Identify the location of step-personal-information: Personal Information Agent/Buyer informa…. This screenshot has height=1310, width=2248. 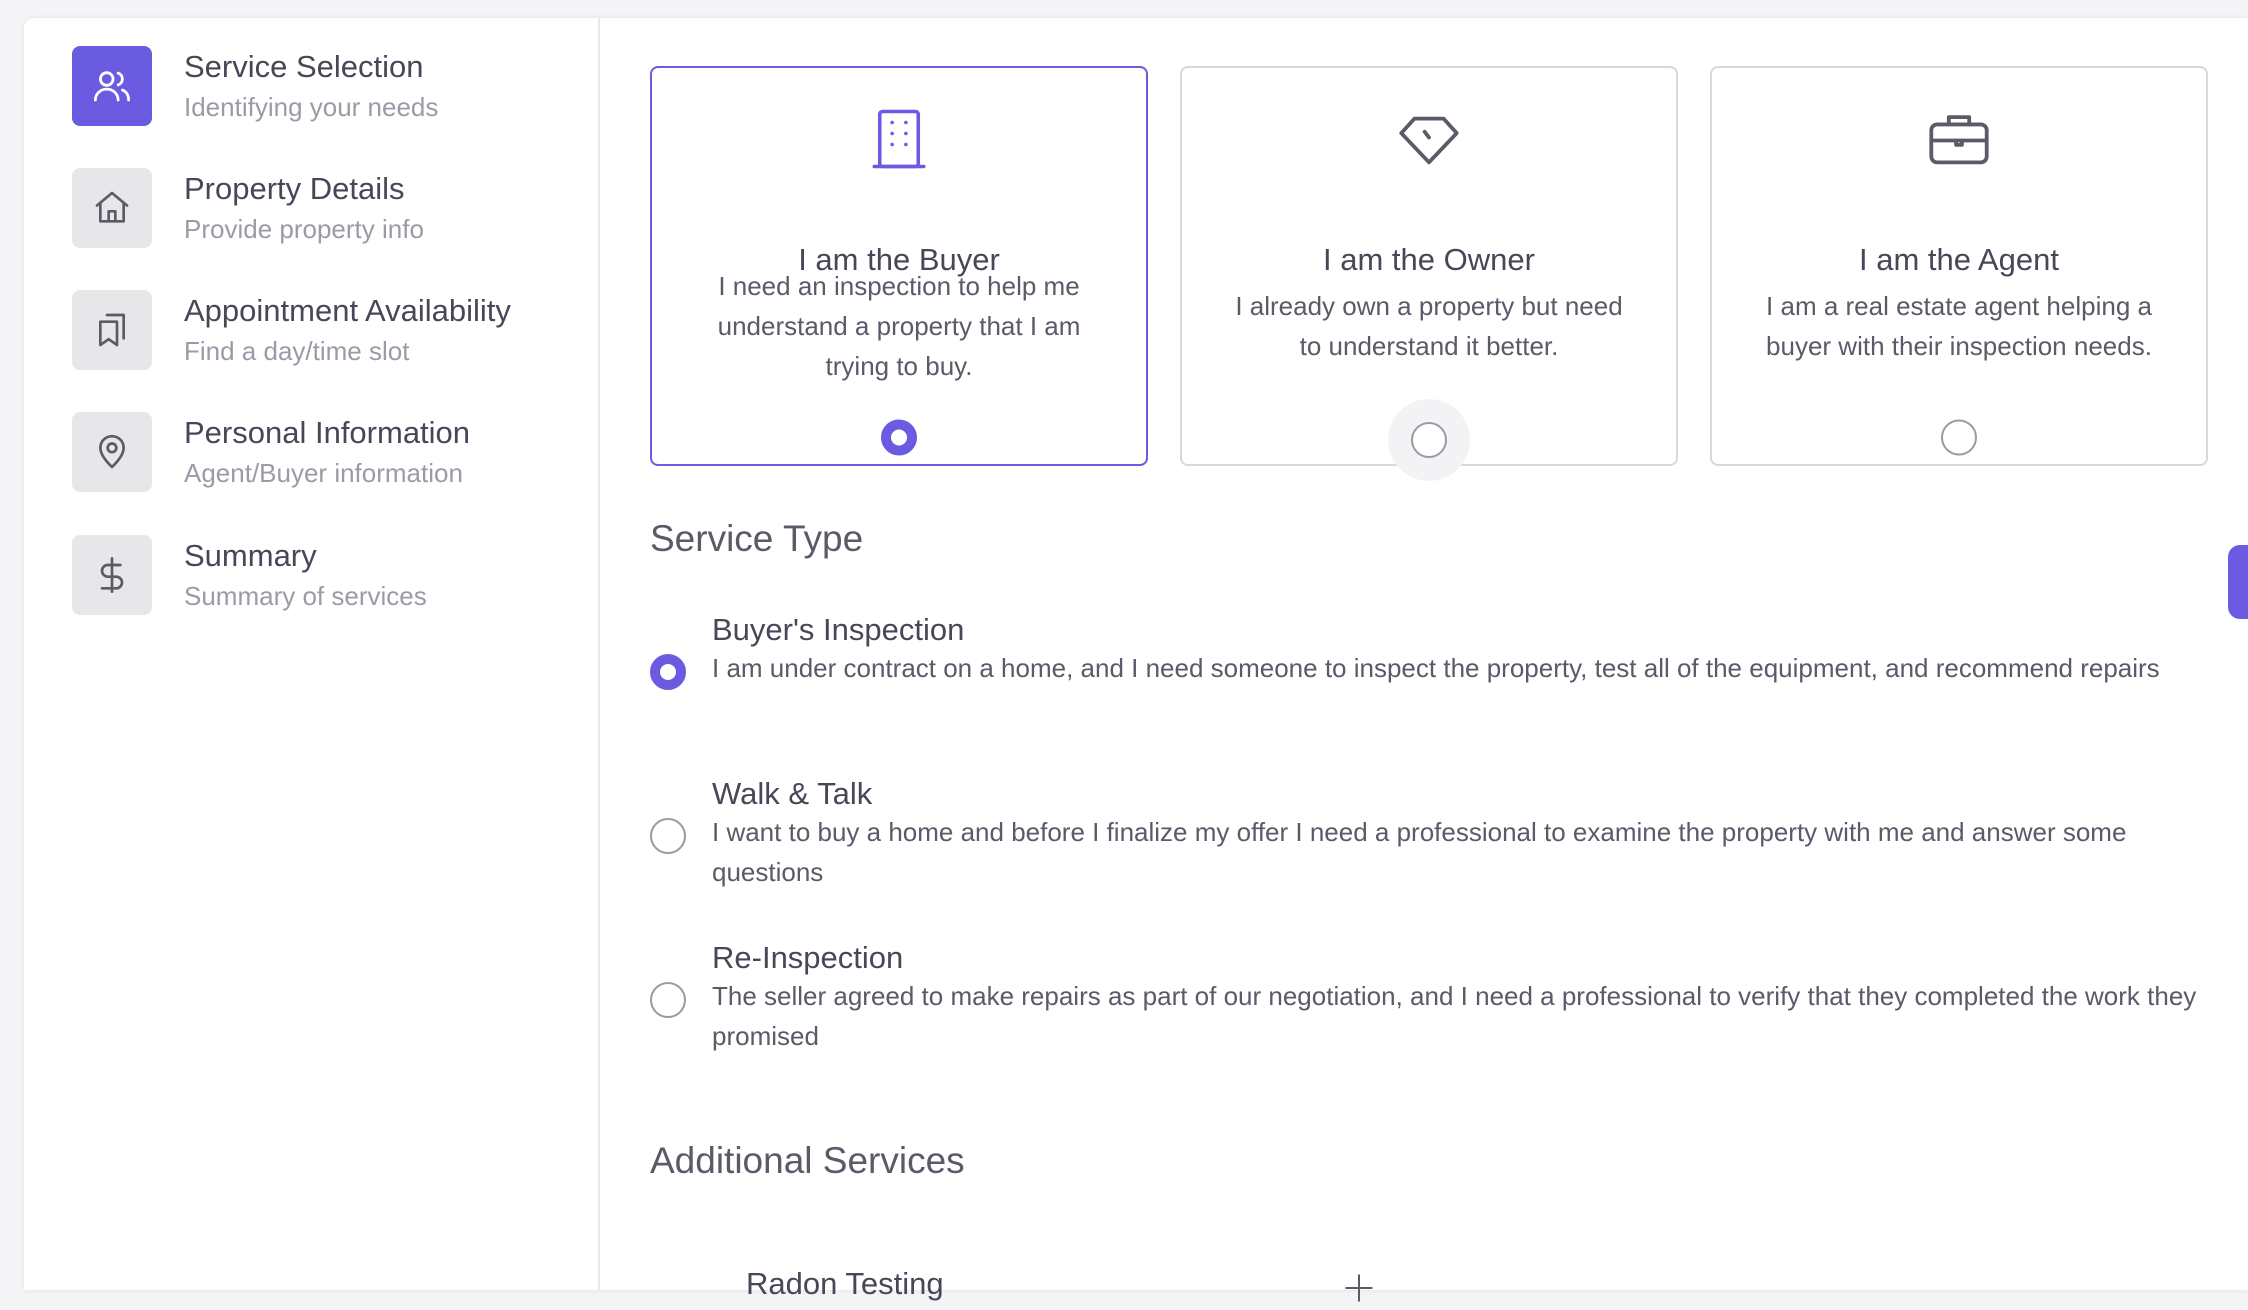
(271, 452).